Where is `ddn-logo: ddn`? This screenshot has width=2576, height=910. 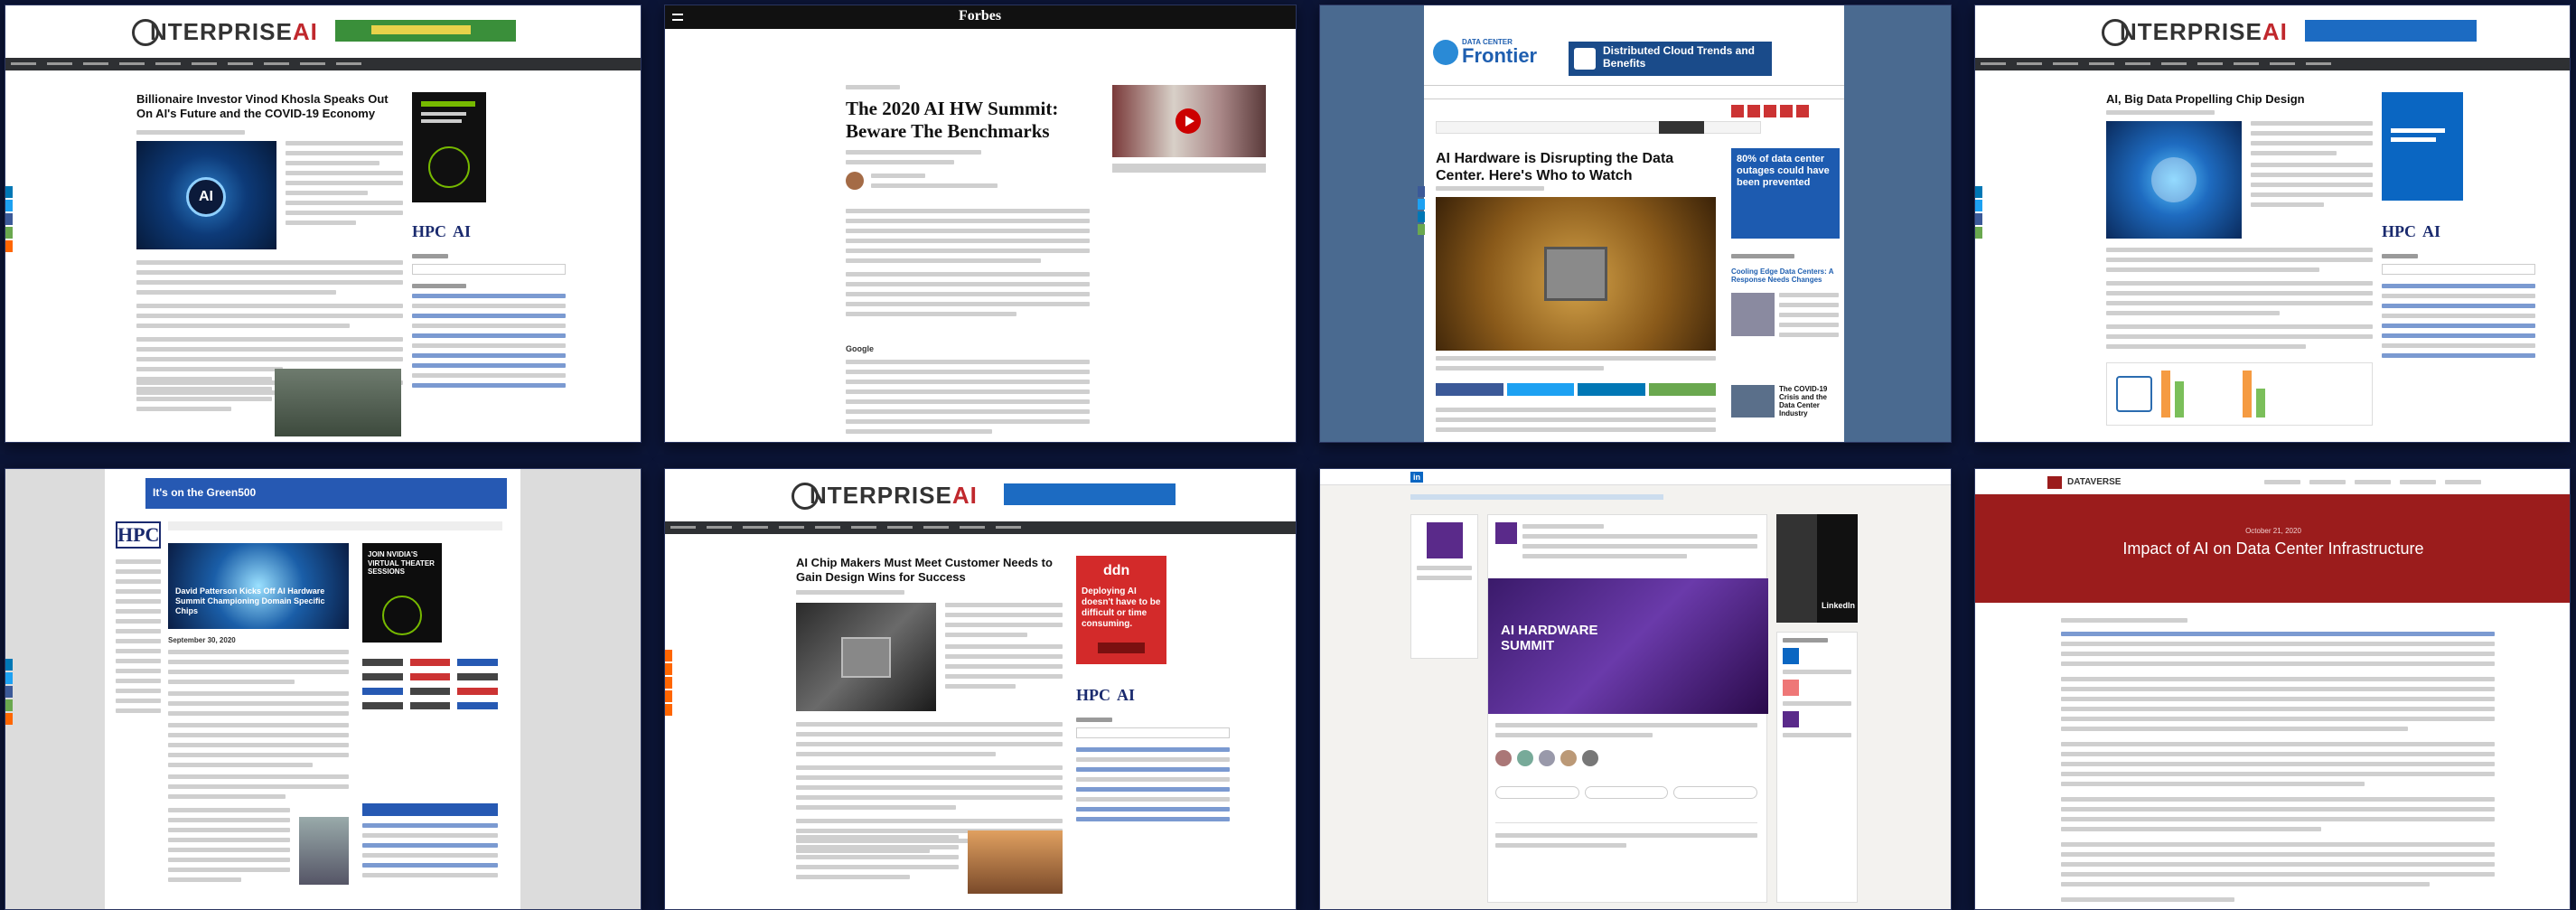 ddn-logo: ddn is located at coordinates (1116, 570).